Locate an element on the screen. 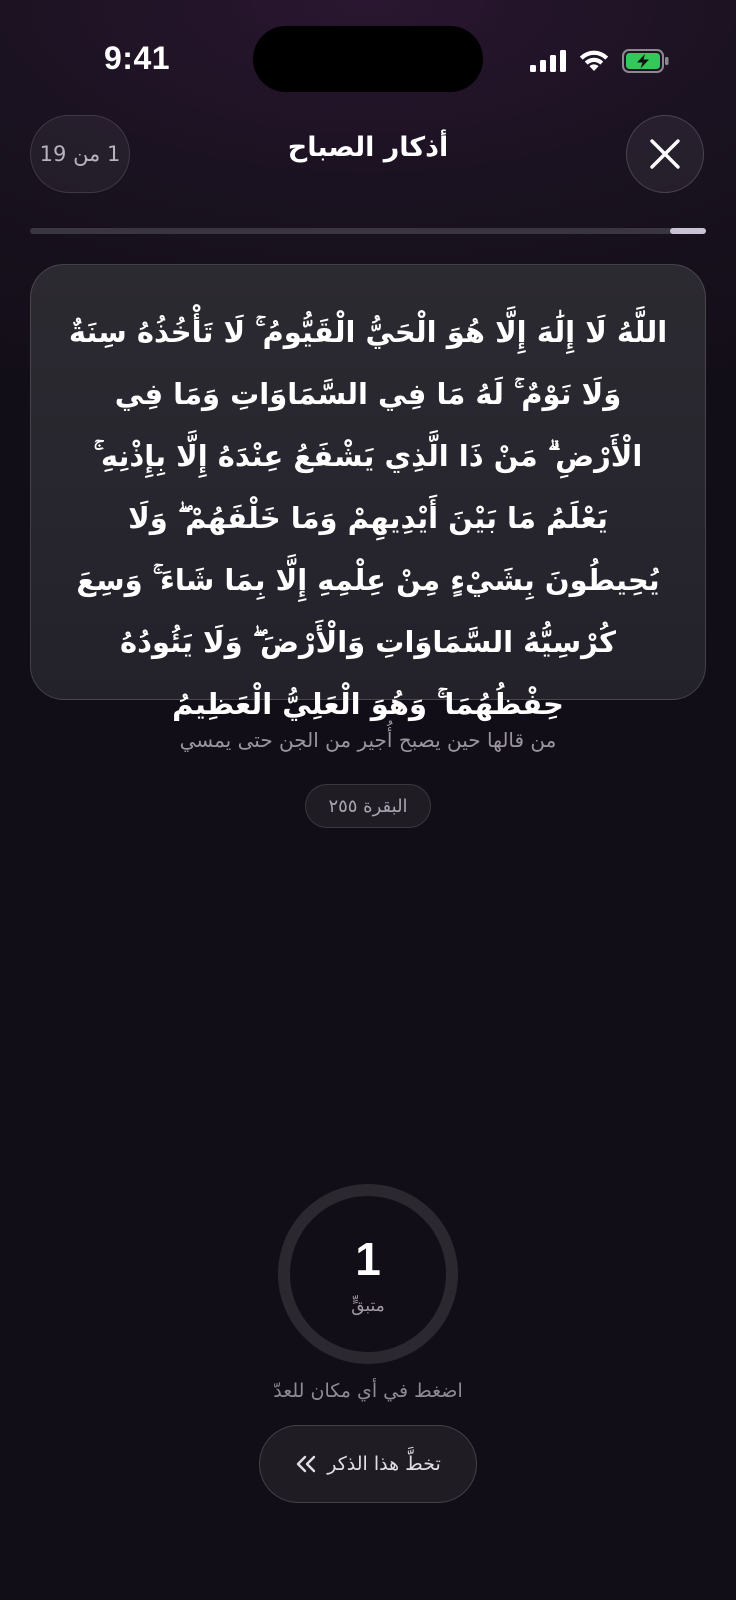  close-icon is located at coordinates (665, 154).